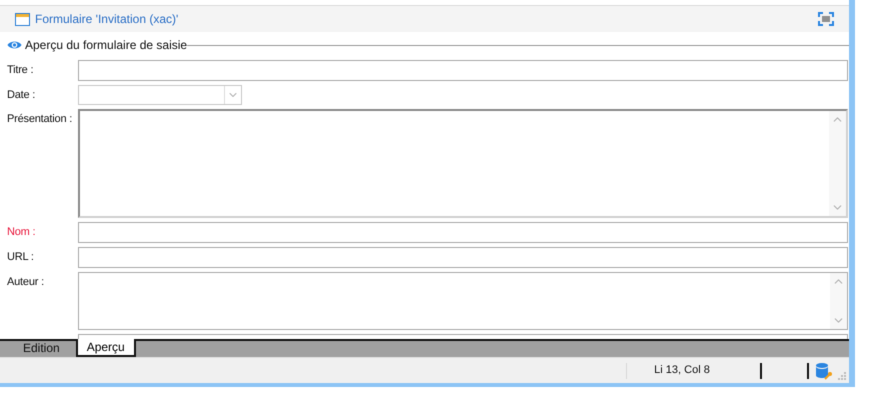 This screenshot has height=406, width=869. Describe the element at coordinates (21, 232) in the screenshot. I see `field-label: Nom :` at that location.